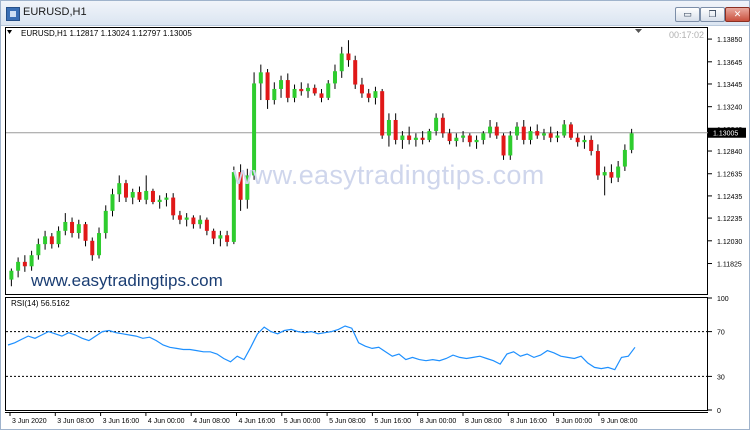 This screenshot has height=434, width=750. I want to click on time-tick-label: 3 Jun 2020, so click(29, 421).